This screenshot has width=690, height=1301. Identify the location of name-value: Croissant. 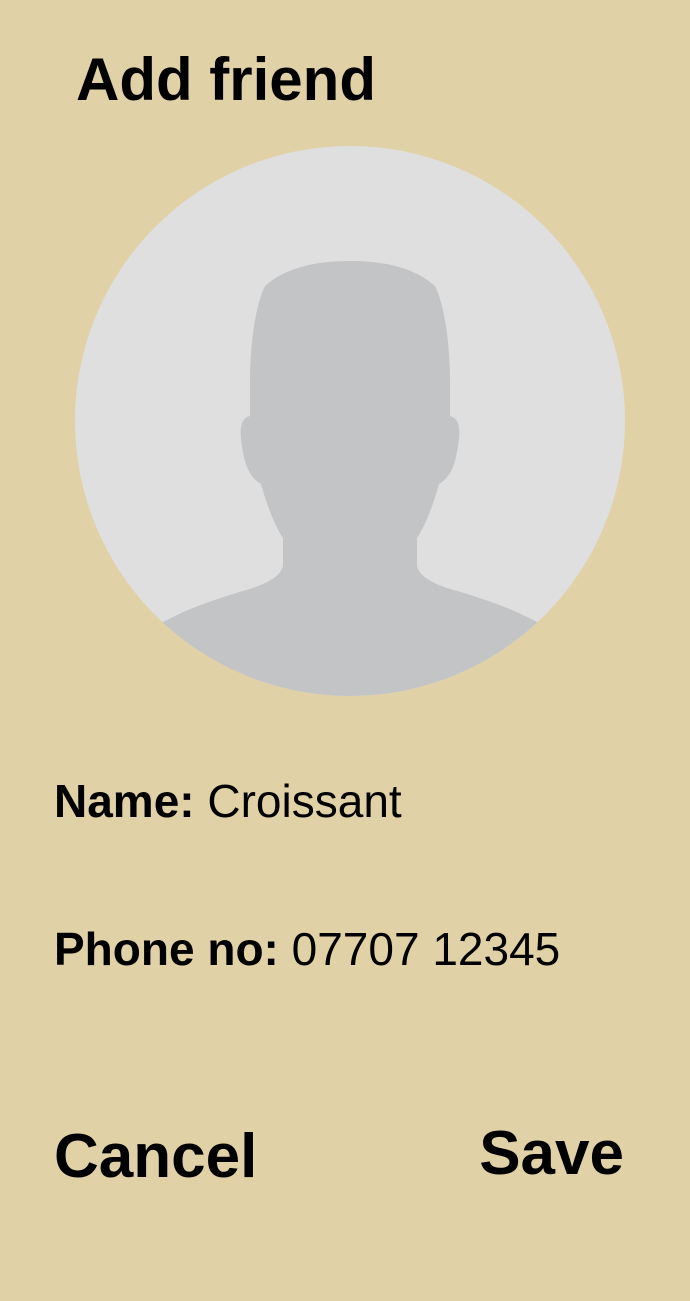
(304, 801).